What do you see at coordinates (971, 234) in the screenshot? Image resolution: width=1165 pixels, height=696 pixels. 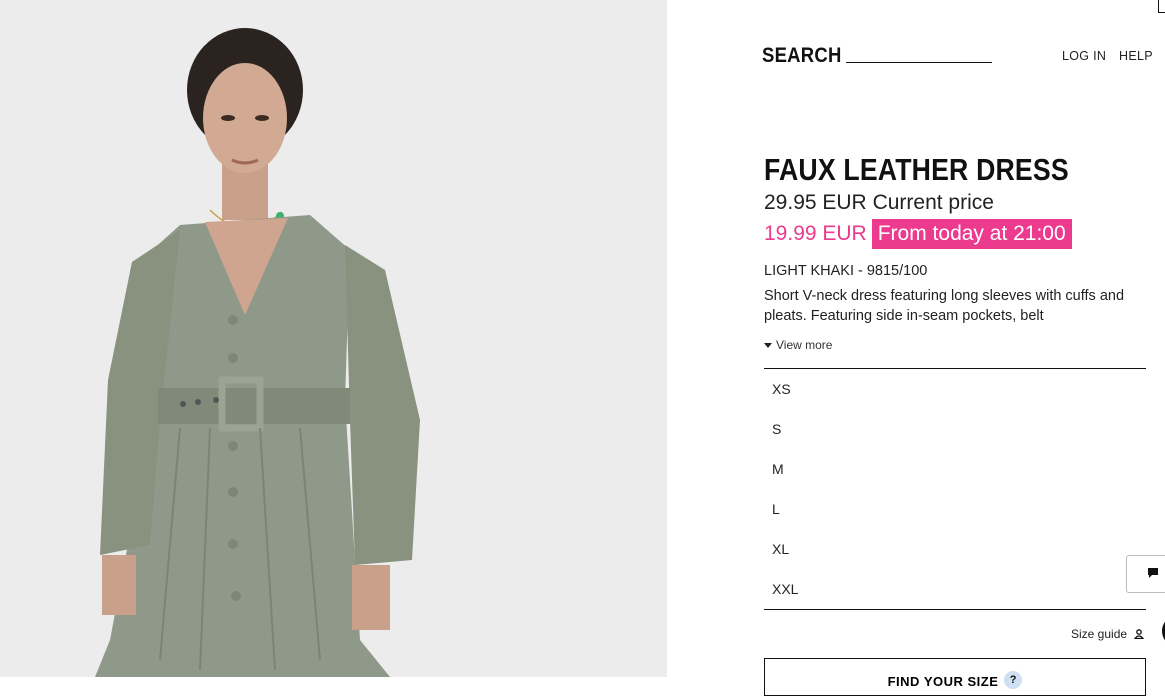 I see `sale-badge: From today at 21:00` at bounding box center [971, 234].